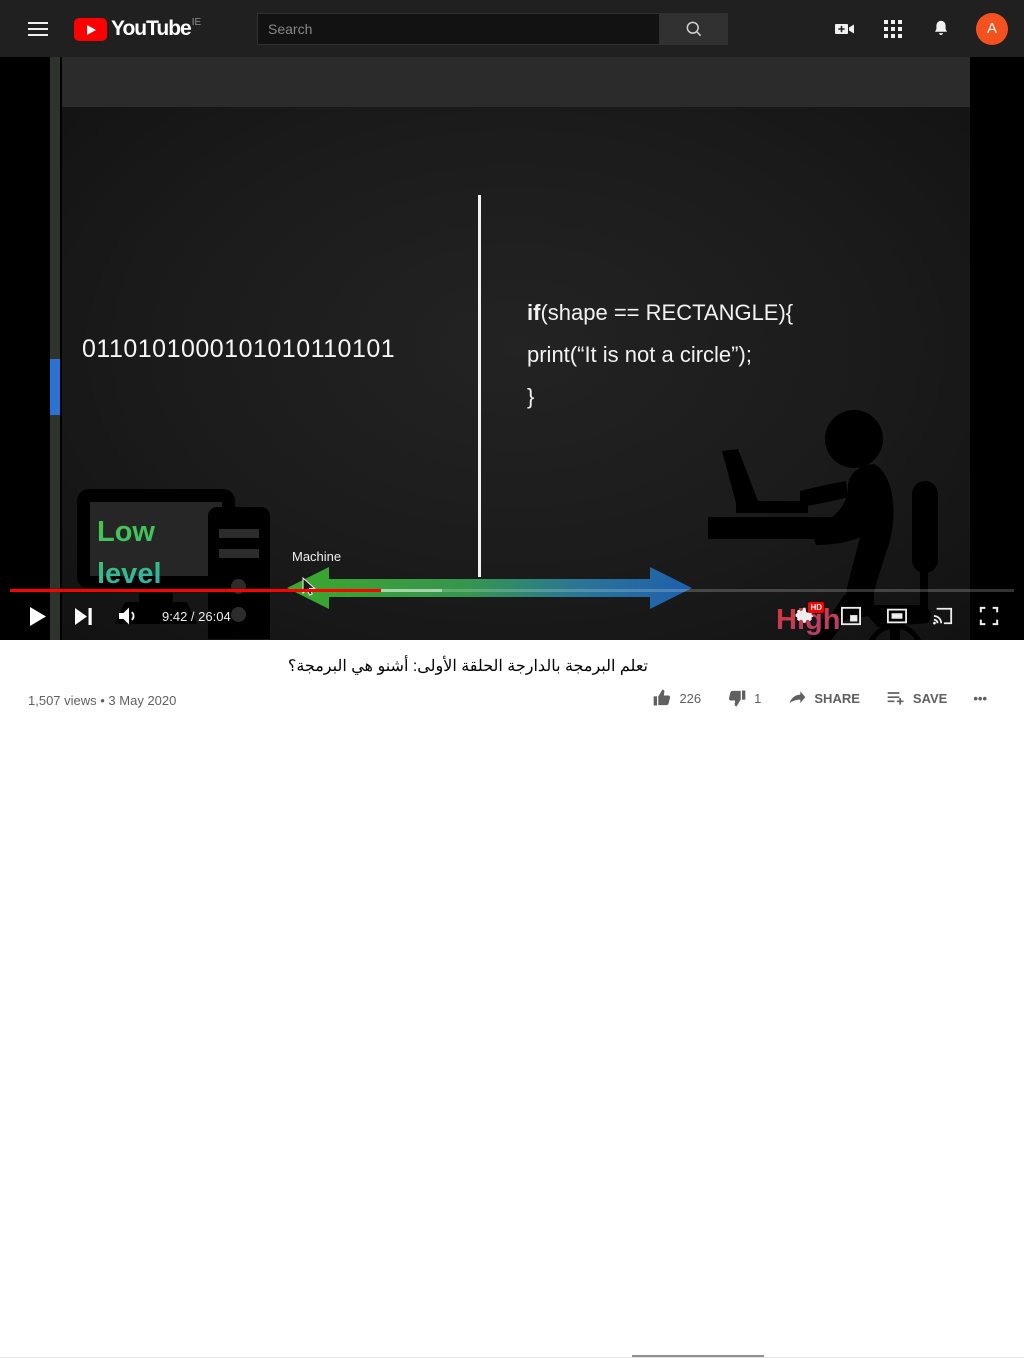 Image resolution: width=1024 pixels, height=1358 pixels. Describe the element at coordinates (151, 28) in the screenshot. I see `youtube-wordmark: YouTube` at that location.